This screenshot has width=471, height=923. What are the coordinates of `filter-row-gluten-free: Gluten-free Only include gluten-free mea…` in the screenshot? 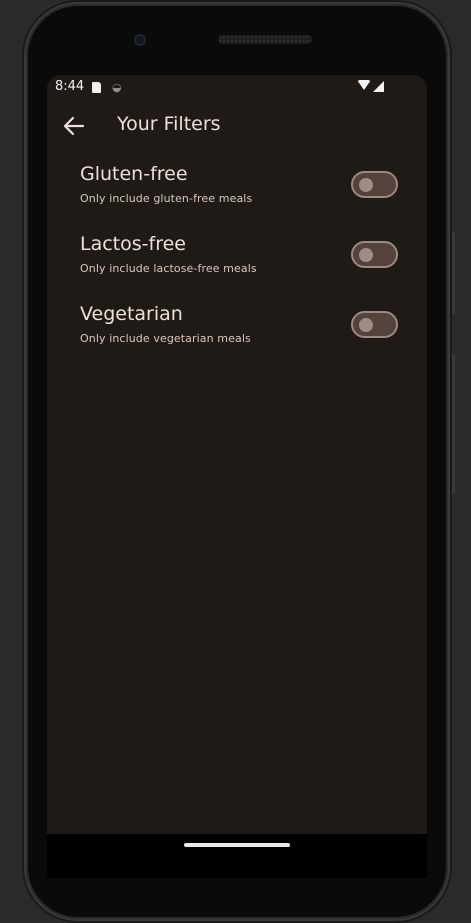 It's located at (237, 193).